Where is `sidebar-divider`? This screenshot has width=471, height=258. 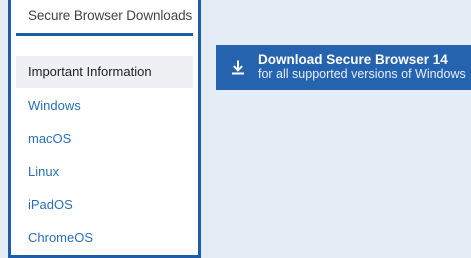 sidebar-divider is located at coordinates (104, 34).